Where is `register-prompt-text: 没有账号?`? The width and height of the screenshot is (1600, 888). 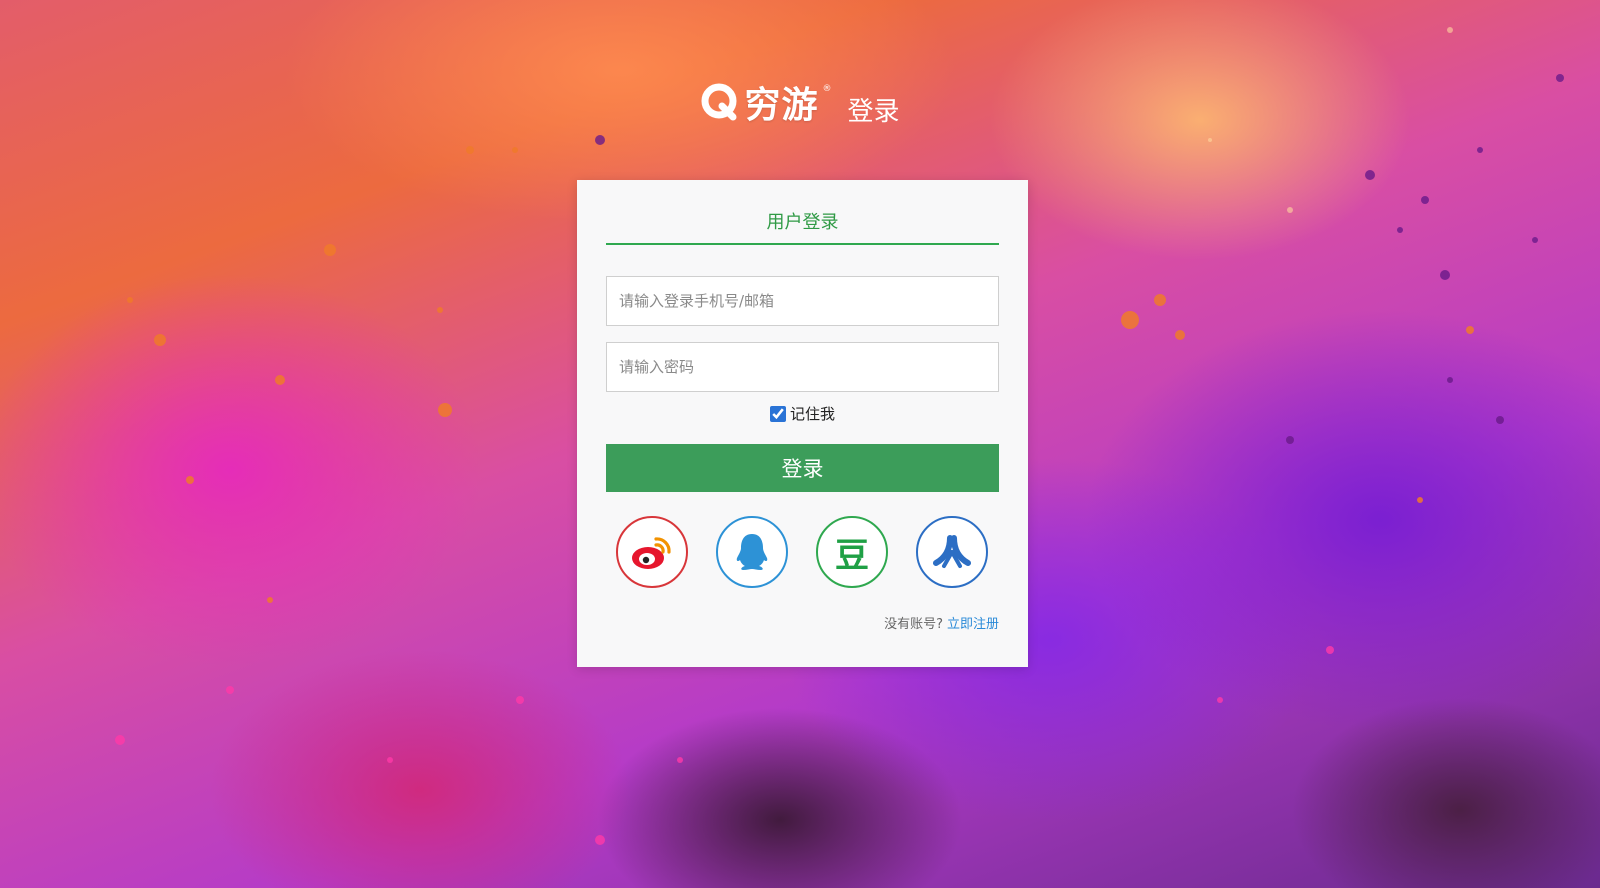
register-prompt-text: 没有账号? is located at coordinates (913, 624).